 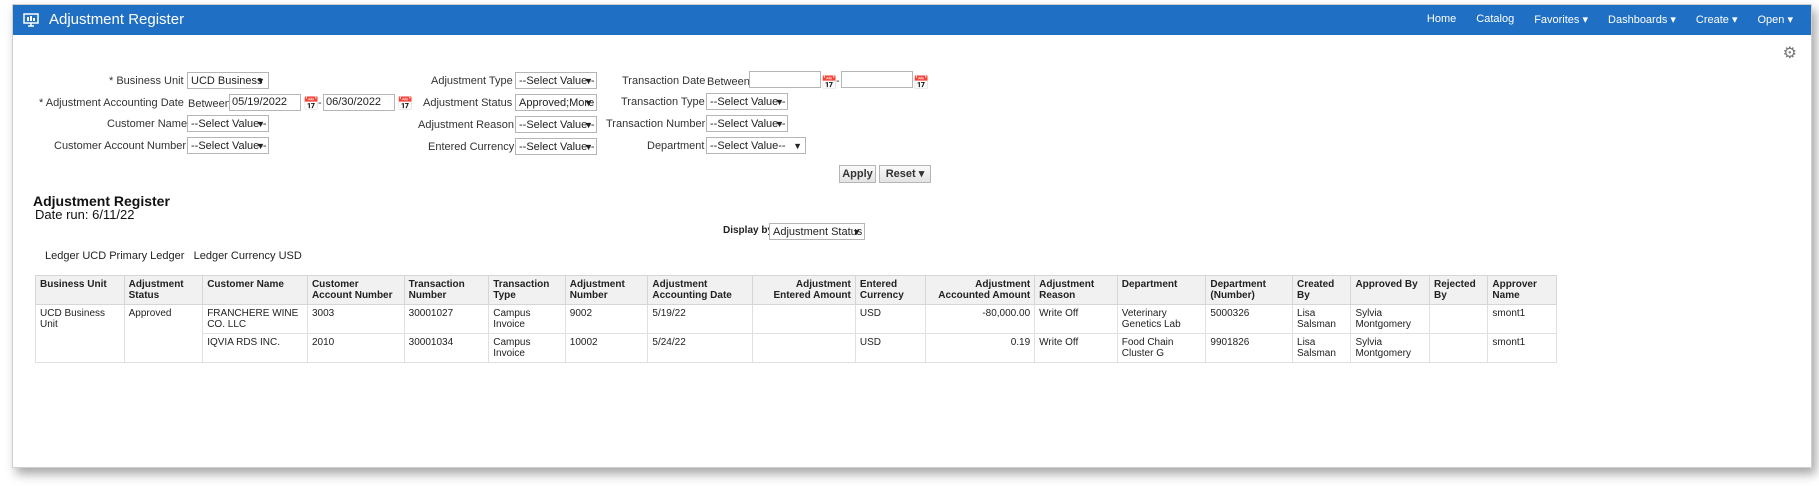 What do you see at coordinates (290, 256) in the screenshot?
I see `ledger-currency-value: USD` at bounding box center [290, 256].